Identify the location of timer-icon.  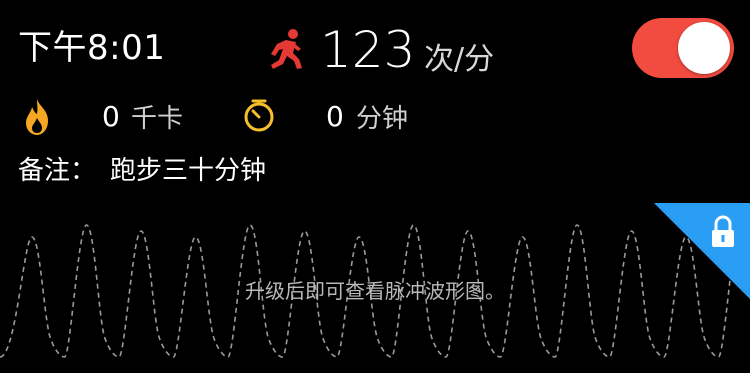
(259, 115).